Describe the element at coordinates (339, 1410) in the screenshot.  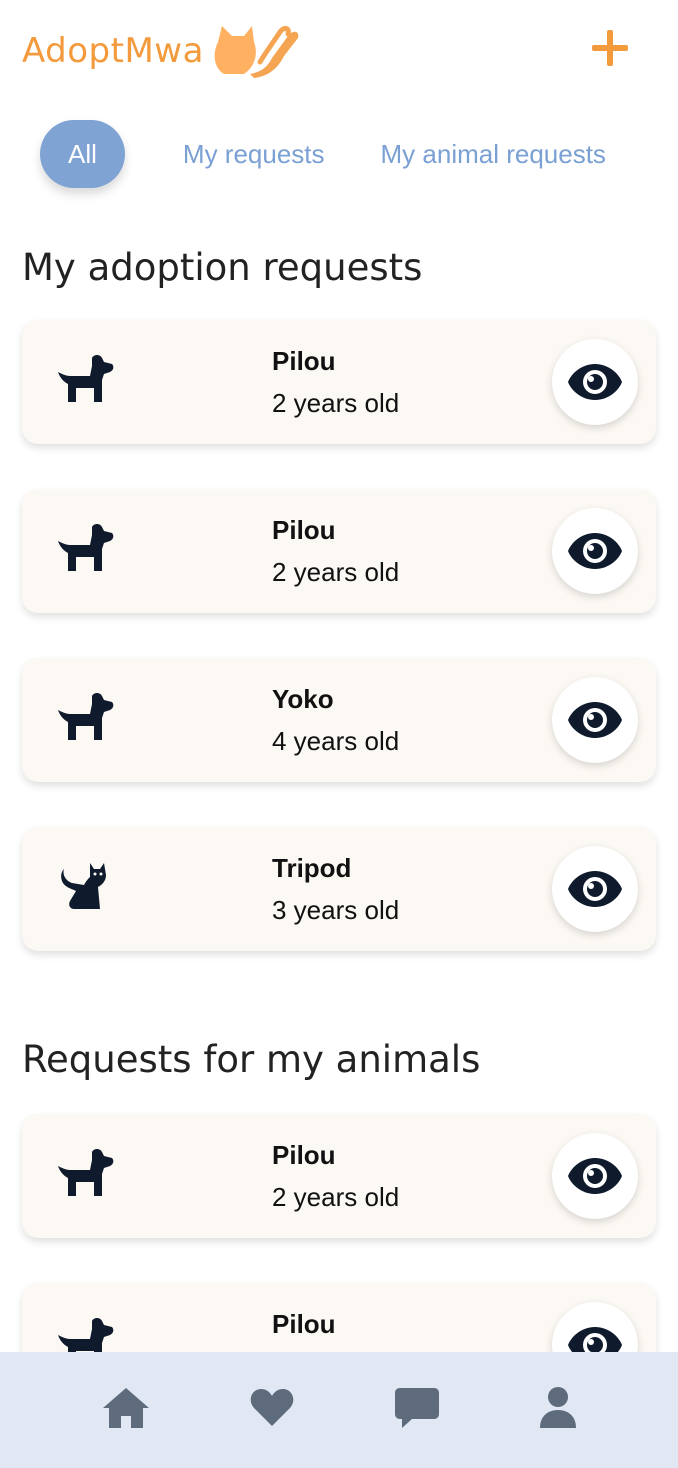
I see `bottom-navigation` at that location.